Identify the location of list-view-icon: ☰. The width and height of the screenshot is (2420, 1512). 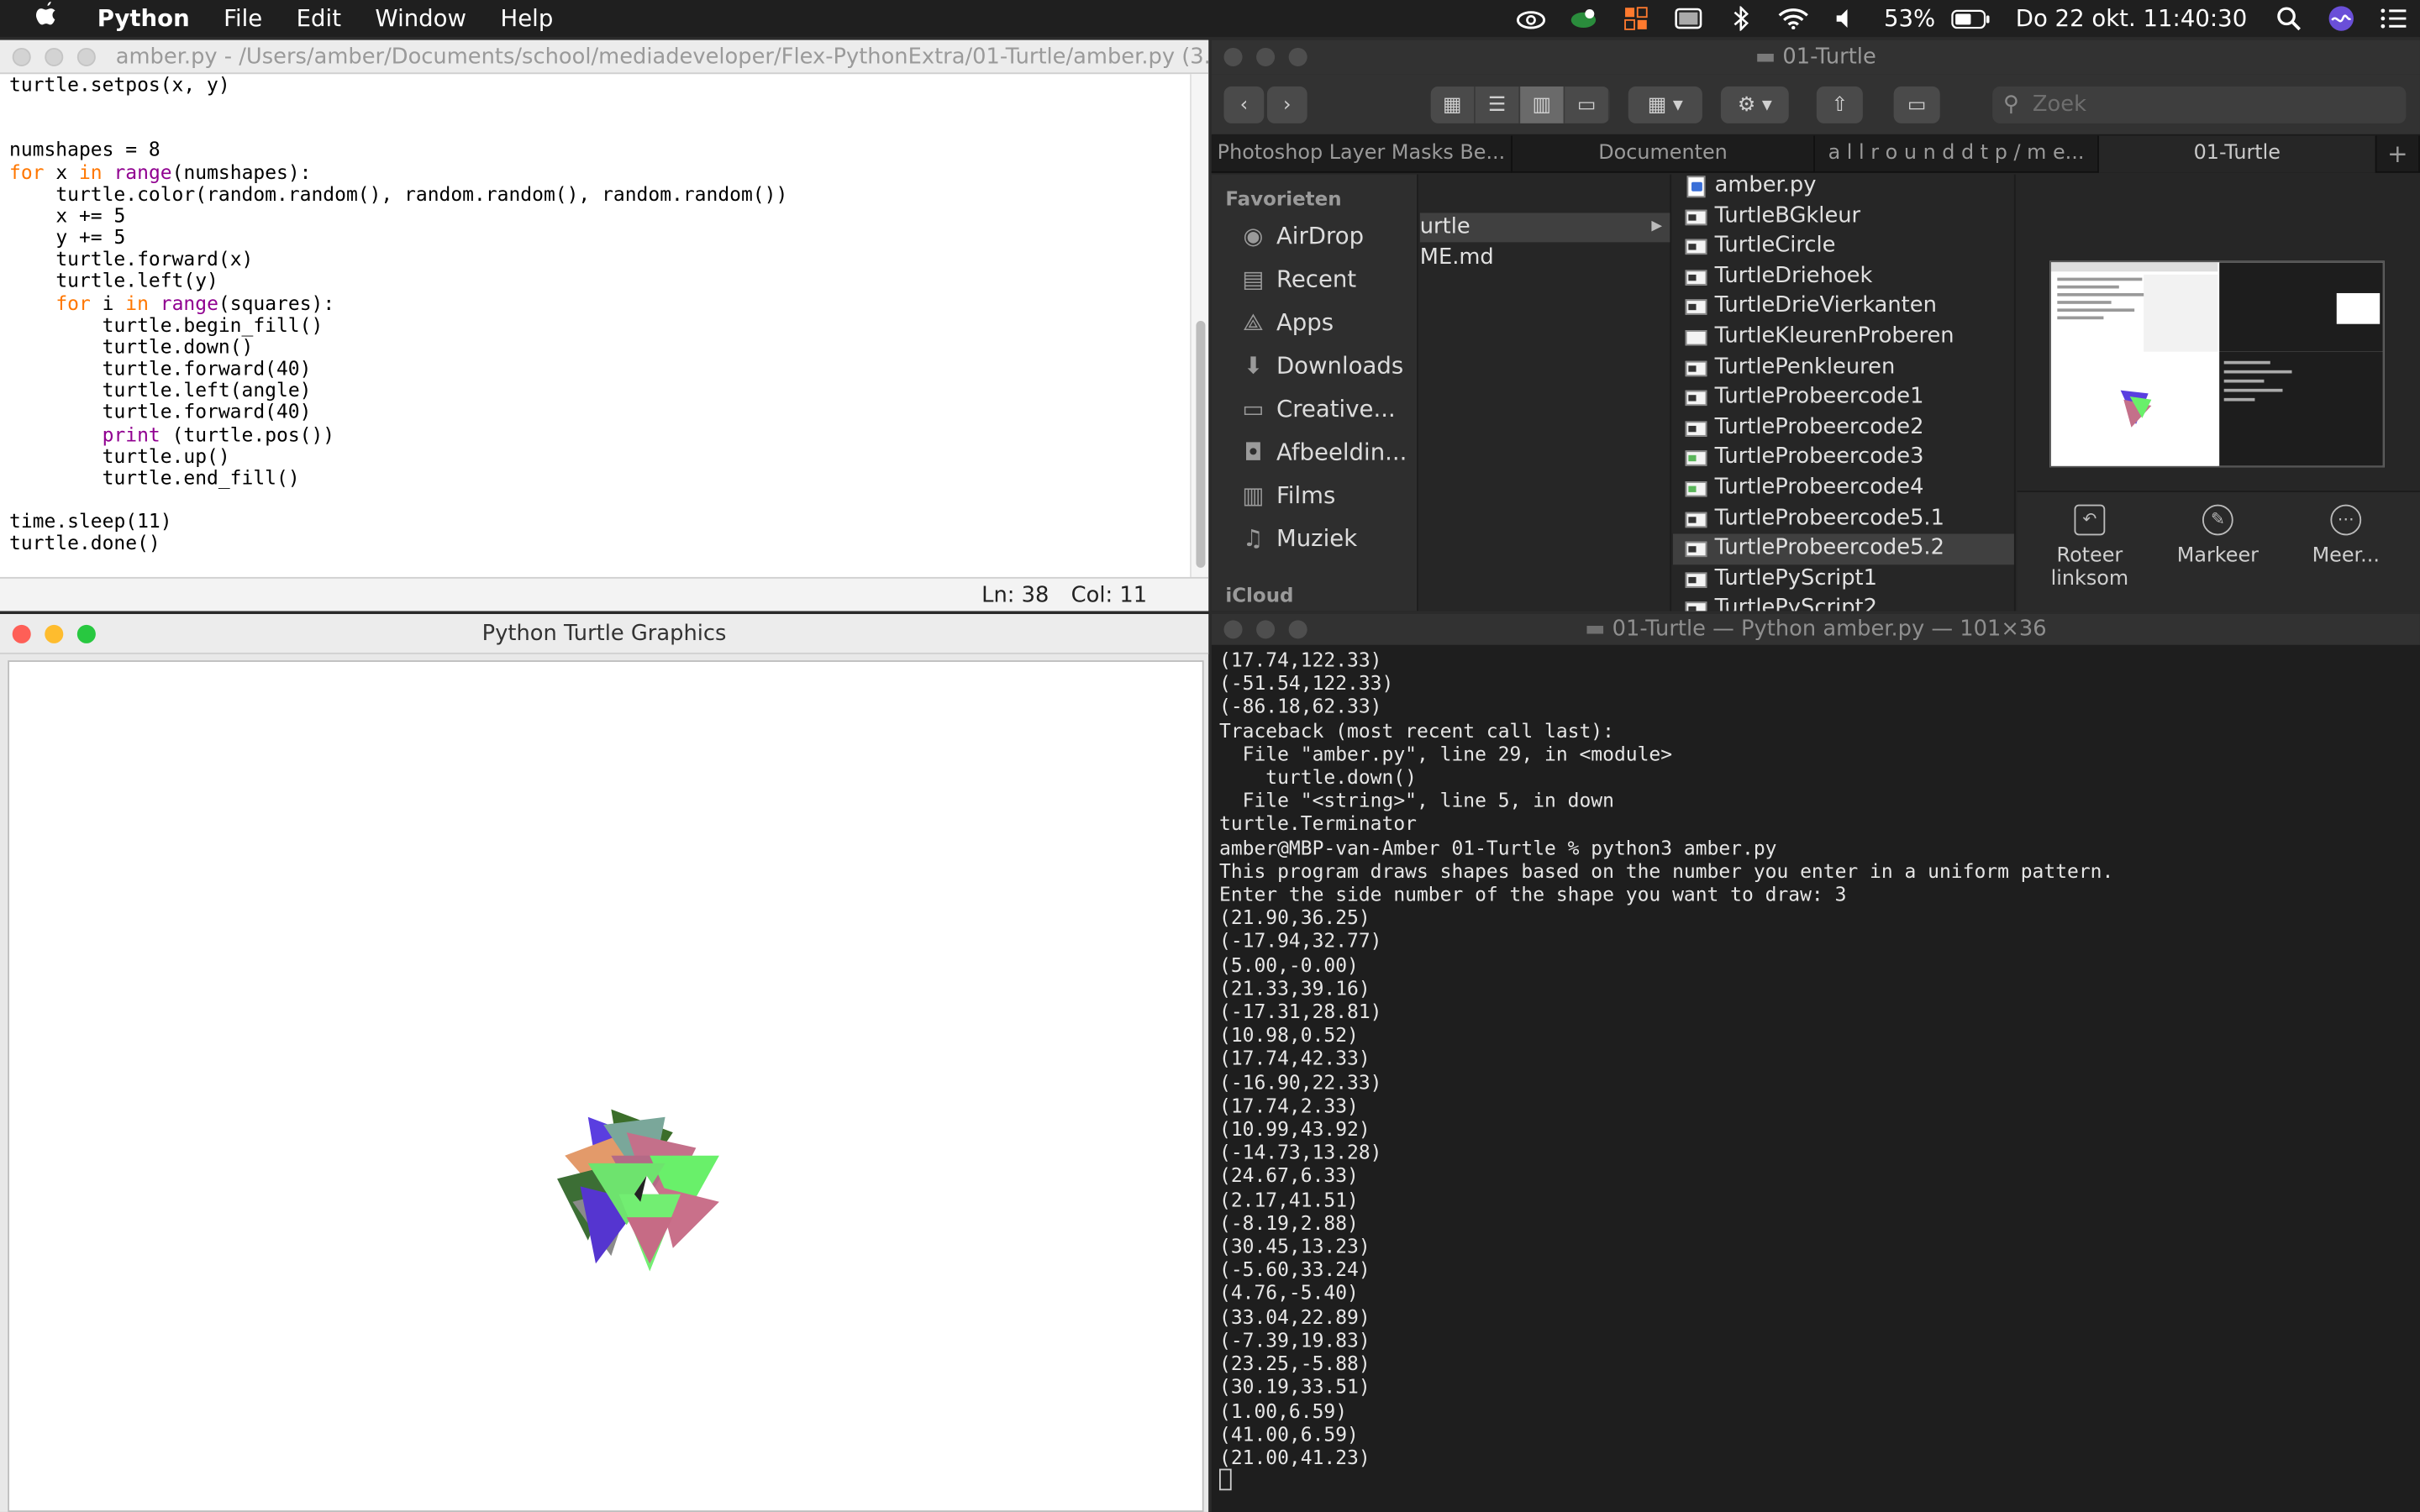
(1498, 104).